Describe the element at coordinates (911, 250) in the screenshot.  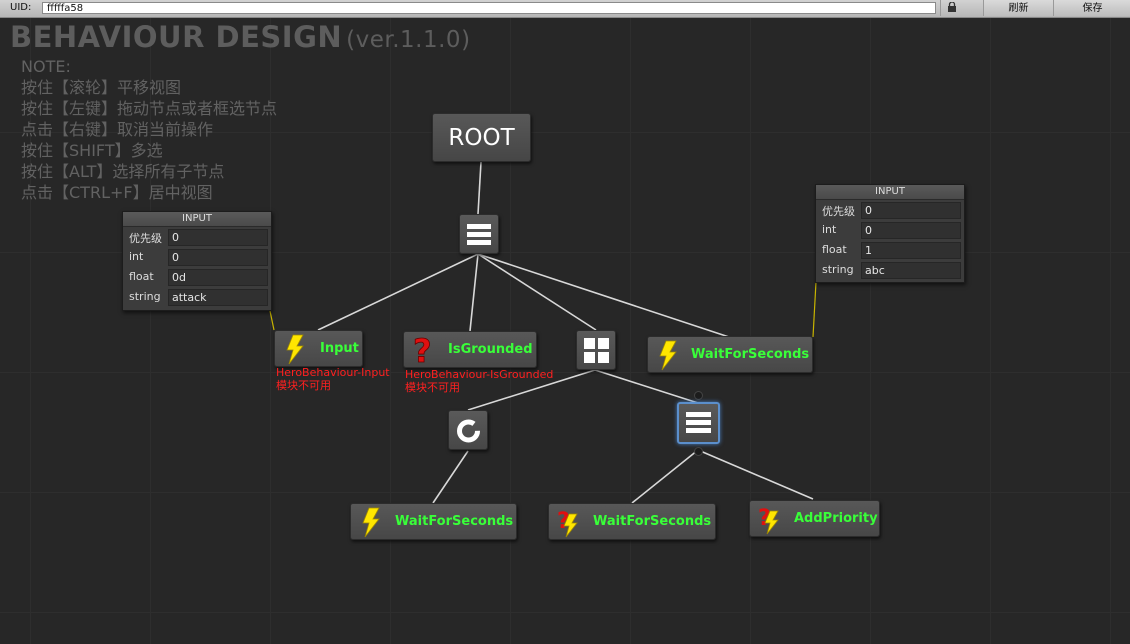
I see `param-value-field: 1` at that location.